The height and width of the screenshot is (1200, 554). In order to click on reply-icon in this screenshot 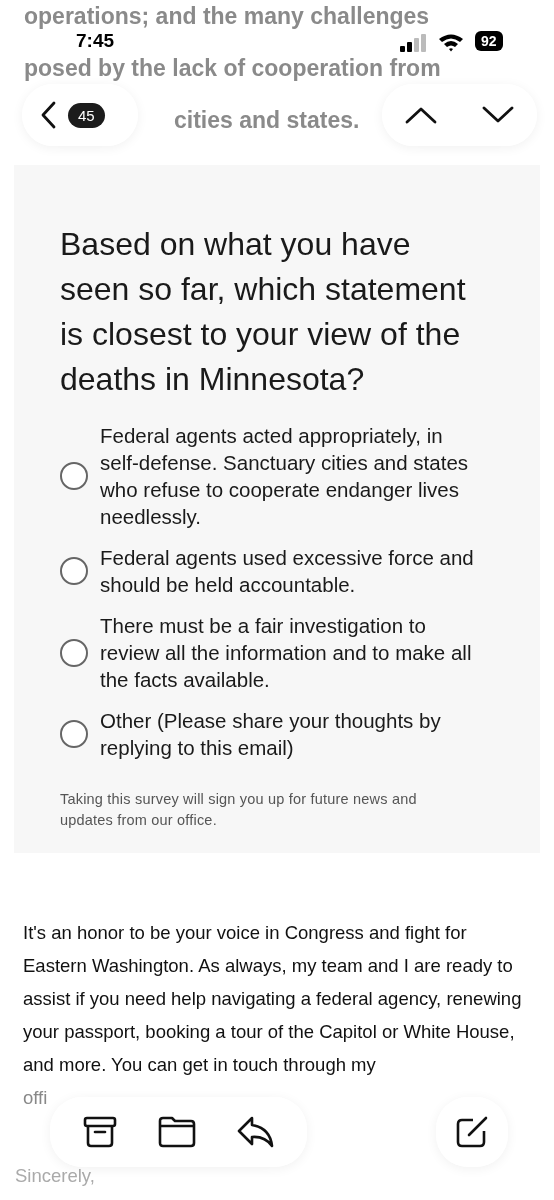, I will do `click(255, 1132)`.